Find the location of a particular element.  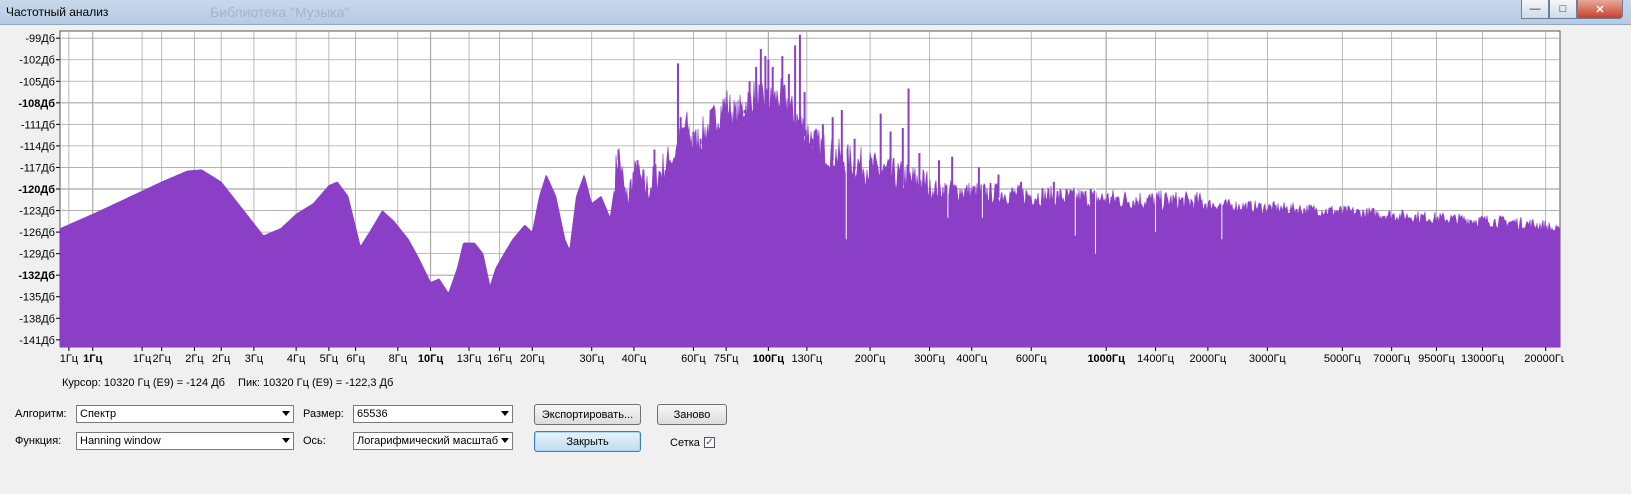

y-tick-label: -126Дб is located at coordinates (37, 233).